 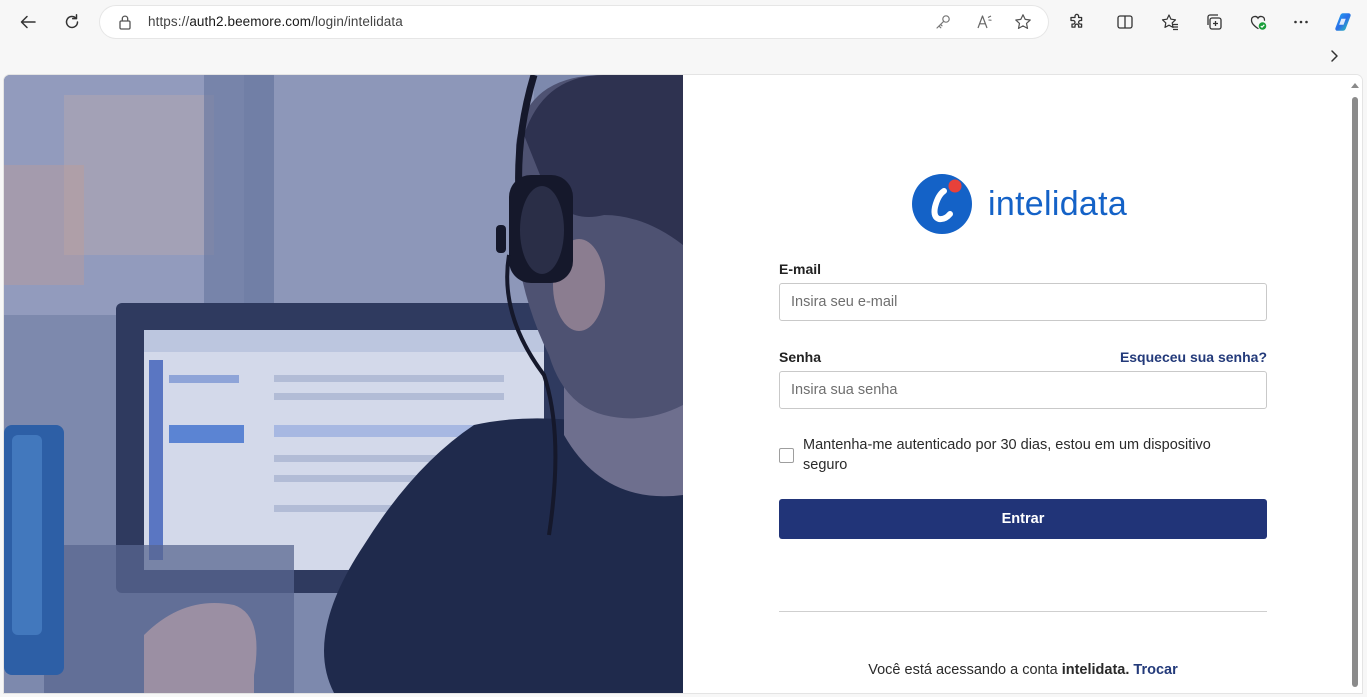 What do you see at coordinates (943, 22) in the screenshot?
I see `key-icon` at bounding box center [943, 22].